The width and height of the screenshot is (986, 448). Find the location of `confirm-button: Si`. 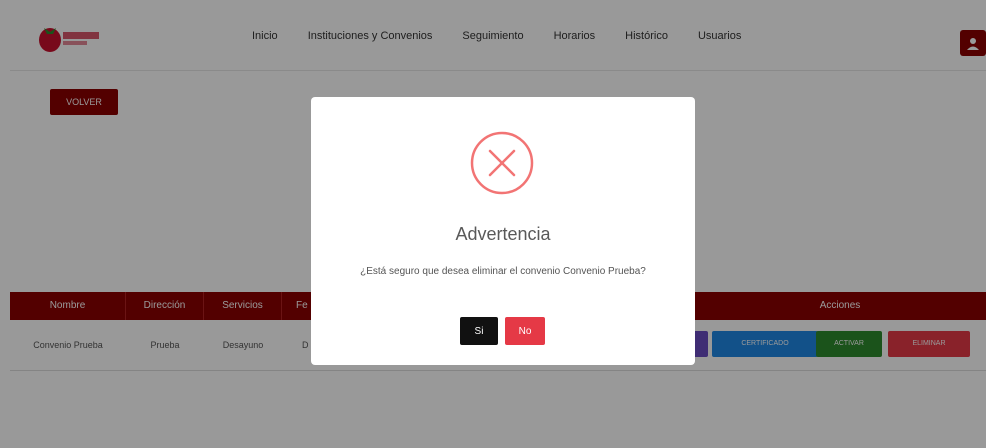

confirm-button: Si is located at coordinates (479, 331).